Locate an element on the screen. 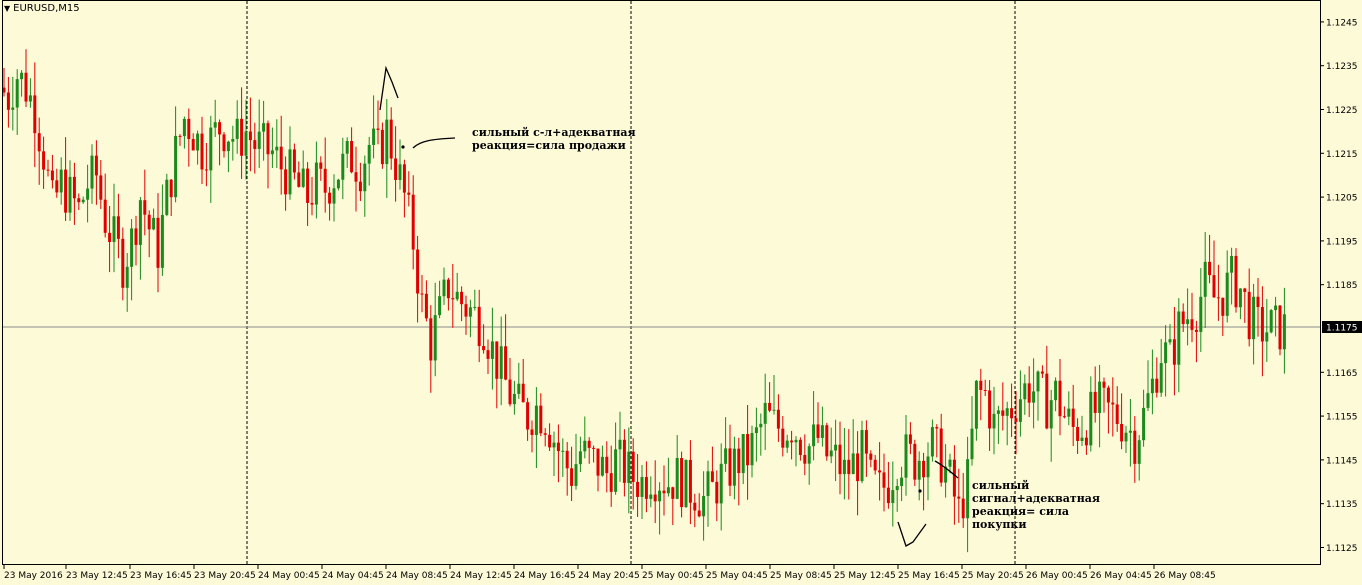 This screenshot has width=1362, height=585. symbol-label: EURUSD,M15 is located at coordinates (46, 8).